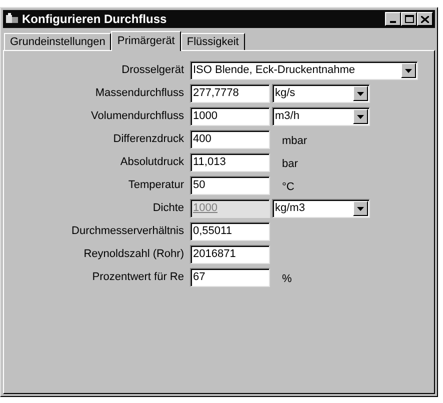  Describe the element at coordinates (230, 254) in the screenshot. I see `input-field: 2016871` at that location.